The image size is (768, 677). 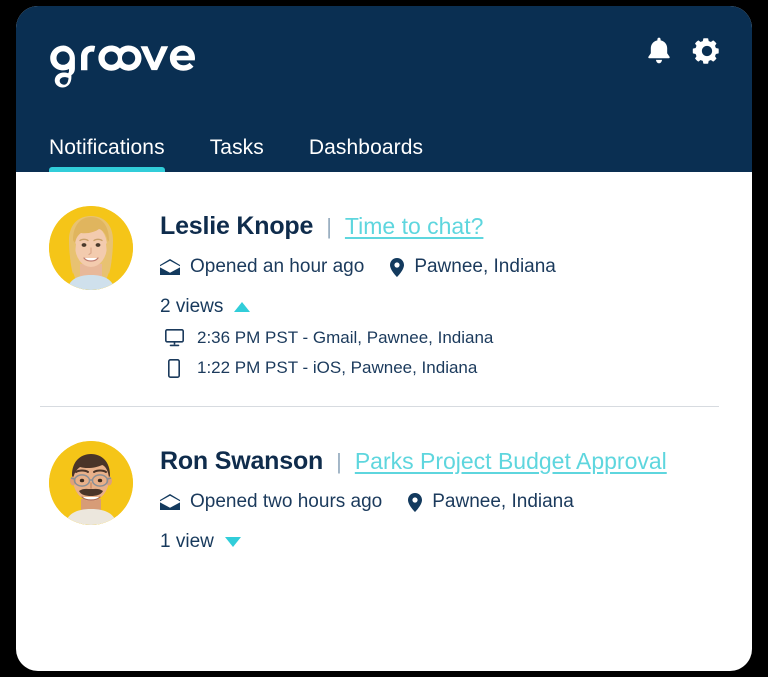 What do you see at coordinates (237, 226) in the screenshot?
I see `sender-name: Leslie Knope` at bounding box center [237, 226].